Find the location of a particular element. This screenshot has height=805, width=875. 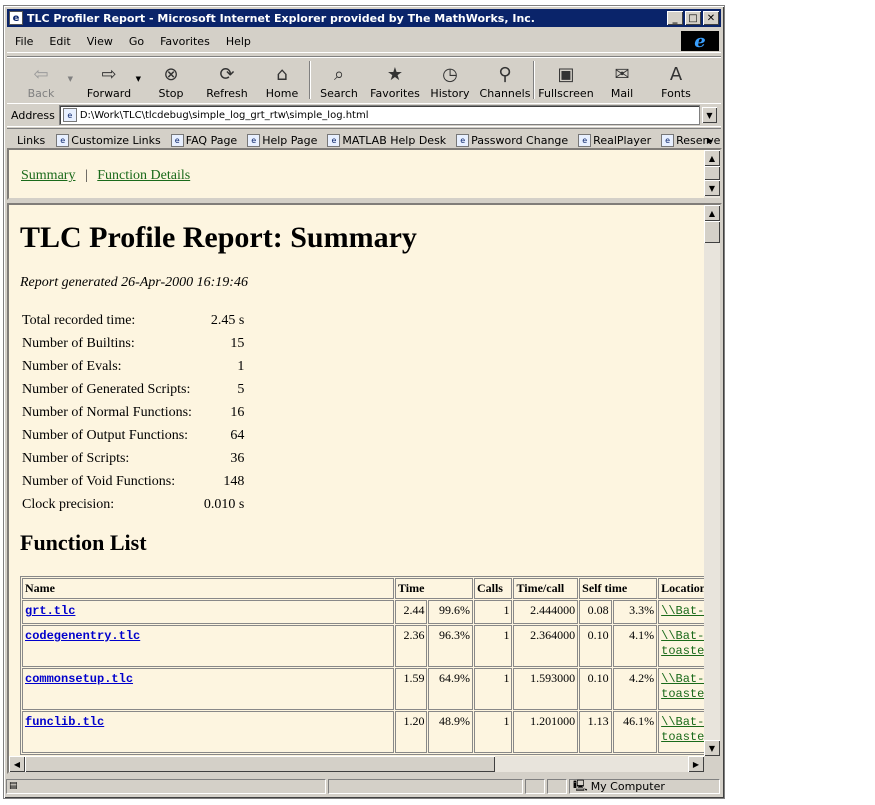

stop-icon: ⊗ is located at coordinates (171, 74).